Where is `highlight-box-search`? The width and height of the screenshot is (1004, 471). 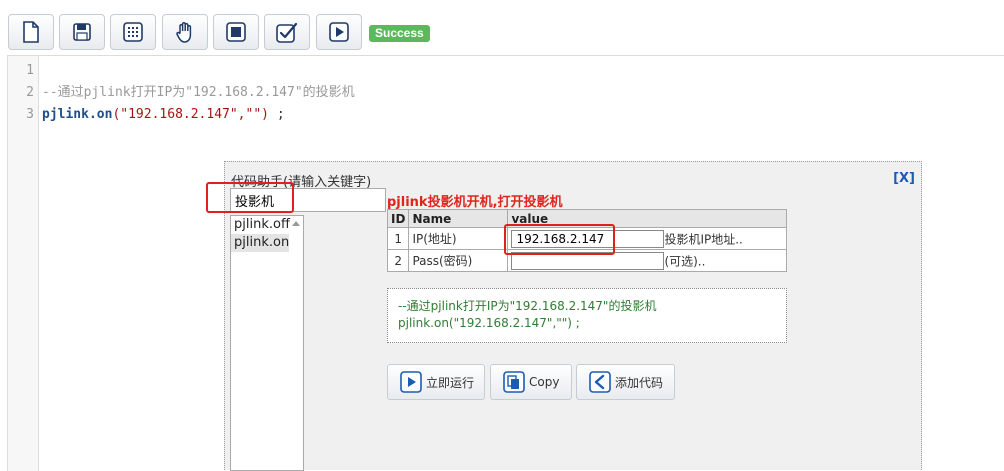 highlight-box-search is located at coordinates (250, 197).